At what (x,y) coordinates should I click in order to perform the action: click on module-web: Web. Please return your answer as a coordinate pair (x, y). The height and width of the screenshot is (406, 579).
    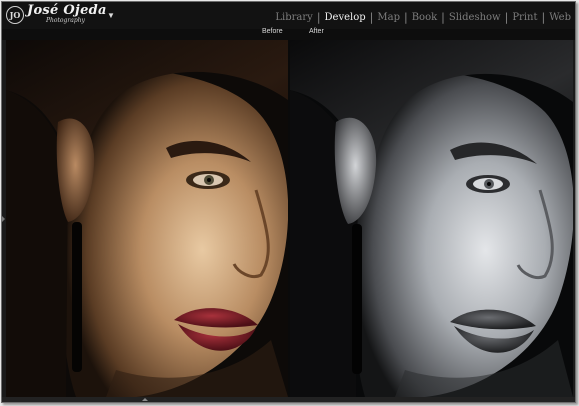
    Looking at the image, I should click on (560, 17).